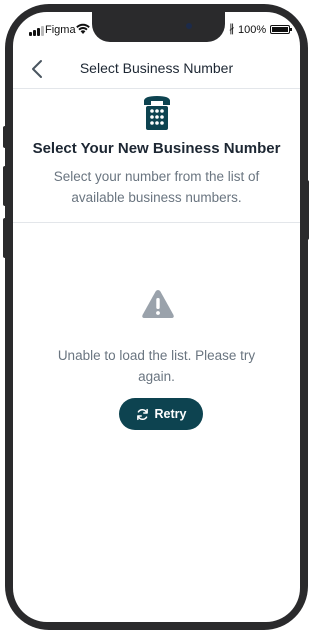 Image resolution: width=320 pixels, height=633 pixels. What do you see at coordinates (60, 30) in the screenshot?
I see `carrier-label: Figma` at bounding box center [60, 30].